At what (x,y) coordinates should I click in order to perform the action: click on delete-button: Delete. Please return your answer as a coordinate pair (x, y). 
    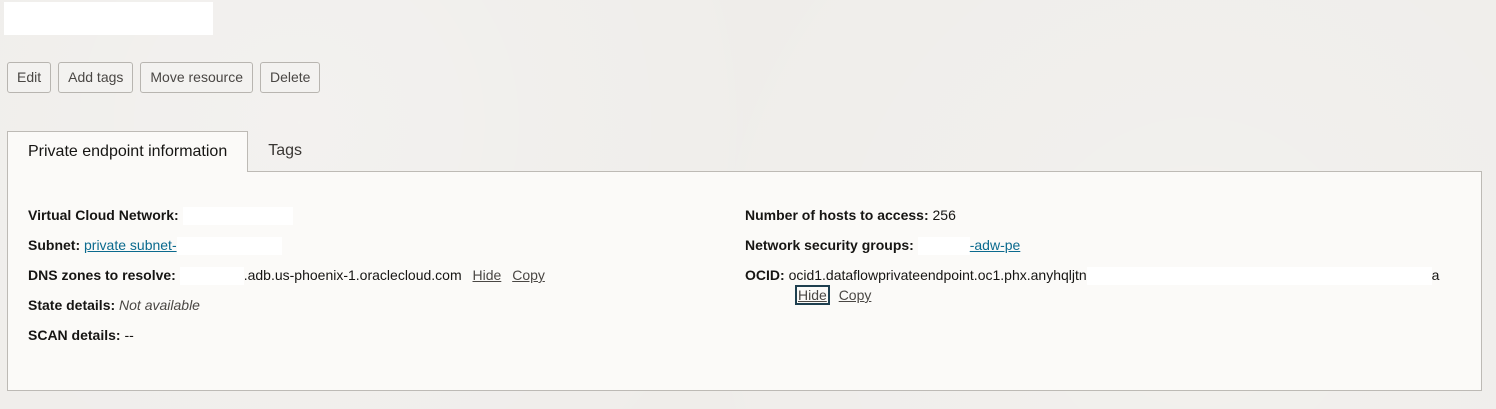
    Looking at the image, I should click on (290, 77).